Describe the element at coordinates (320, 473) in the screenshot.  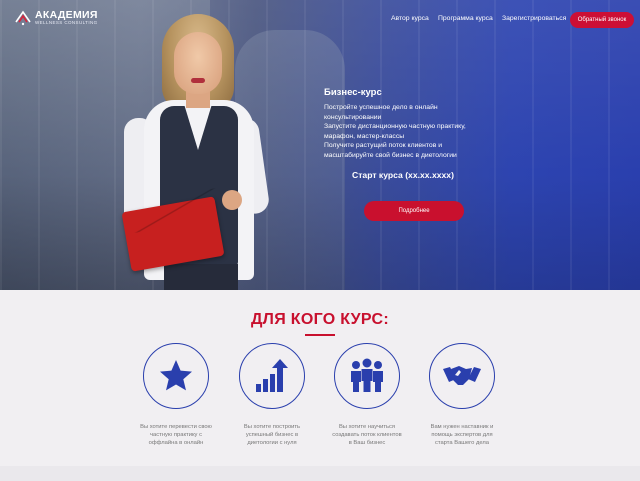
I see `next-section-edge` at that location.